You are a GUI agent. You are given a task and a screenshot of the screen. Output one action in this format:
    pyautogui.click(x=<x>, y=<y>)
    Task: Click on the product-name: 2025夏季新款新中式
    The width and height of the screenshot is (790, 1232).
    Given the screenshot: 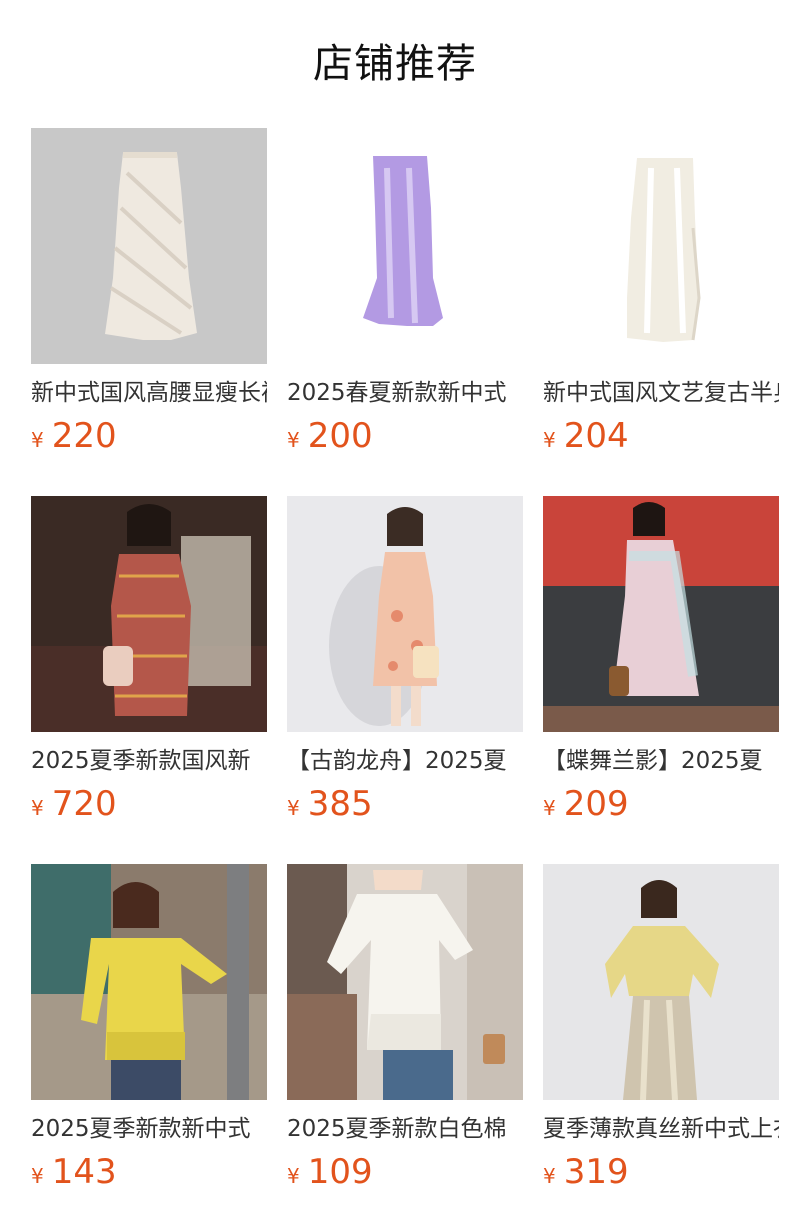 What is the action you would take?
    pyautogui.click(x=149, y=1129)
    